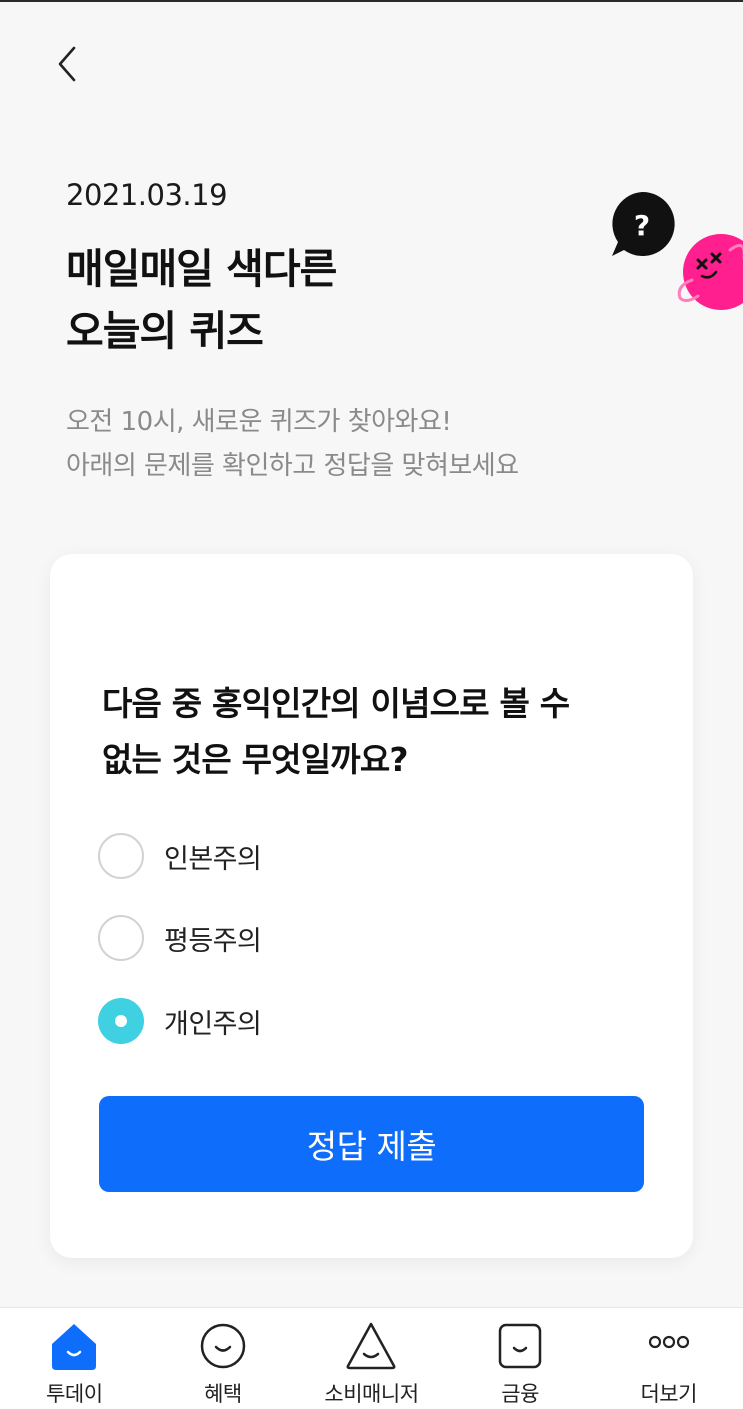 The width and height of the screenshot is (743, 1409). What do you see at coordinates (201, 269) in the screenshot?
I see `page-title-line-1: 매일매일 색다른` at bounding box center [201, 269].